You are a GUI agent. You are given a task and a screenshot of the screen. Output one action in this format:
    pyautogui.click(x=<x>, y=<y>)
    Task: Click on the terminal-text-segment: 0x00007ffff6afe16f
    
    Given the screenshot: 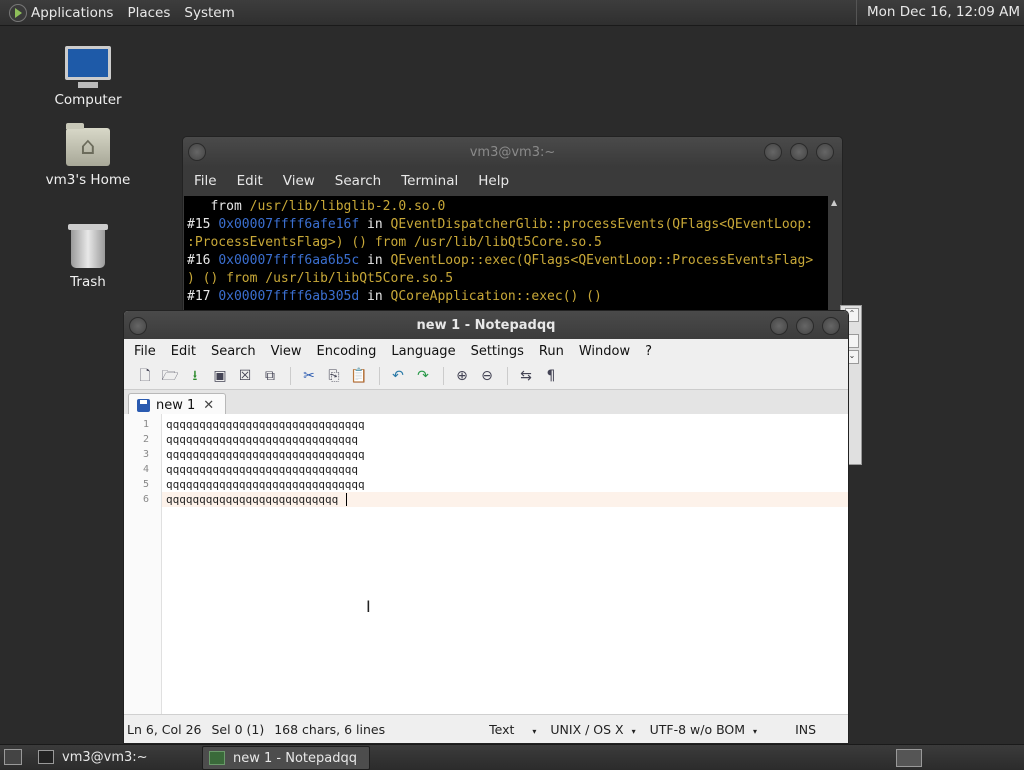 What is the action you would take?
    pyautogui.click(x=289, y=224)
    